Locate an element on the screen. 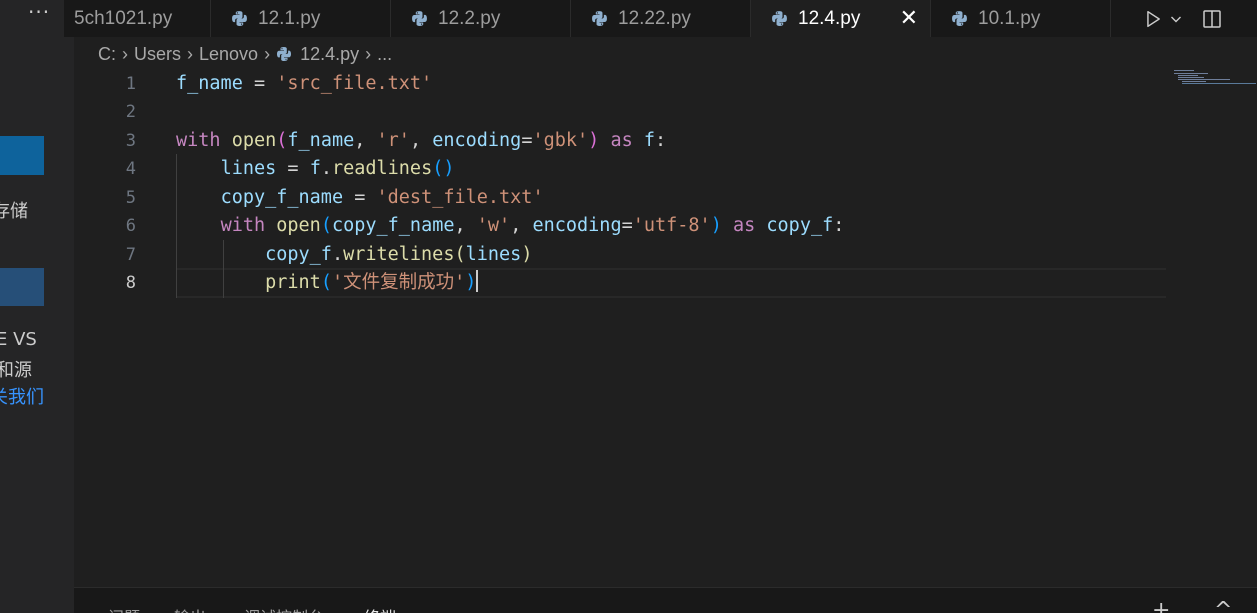 The width and height of the screenshot is (1257, 613). chevron-down-icon is located at coordinates (1176, 19).